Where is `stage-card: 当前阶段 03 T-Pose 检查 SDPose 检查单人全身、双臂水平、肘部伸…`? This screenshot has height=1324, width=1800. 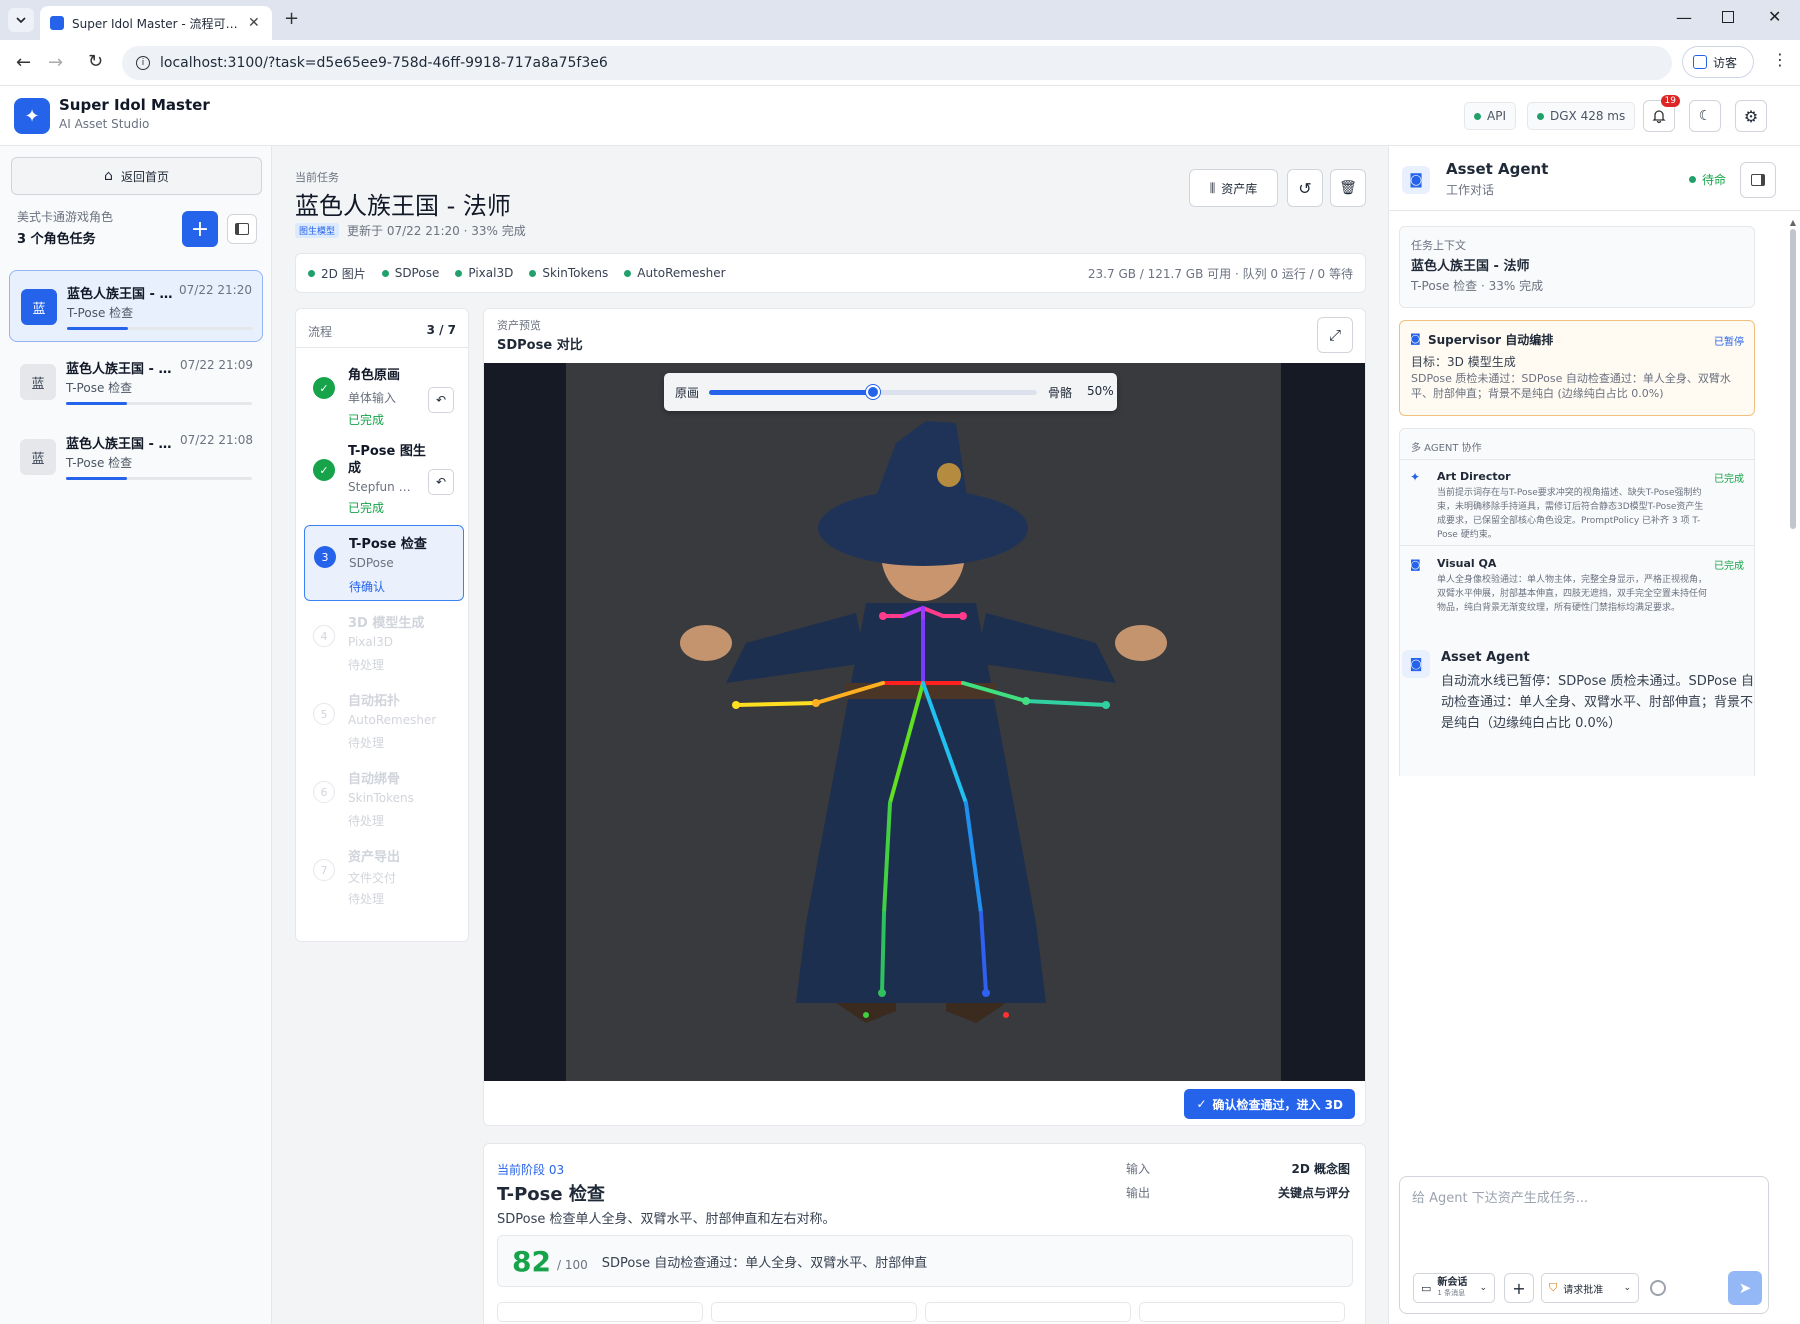 stage-card: 当前阶段 03 T-Pose 检查 SDPose 检查单人全身、双臂水平、肘部伸… is located at coordinates (924, 1233).